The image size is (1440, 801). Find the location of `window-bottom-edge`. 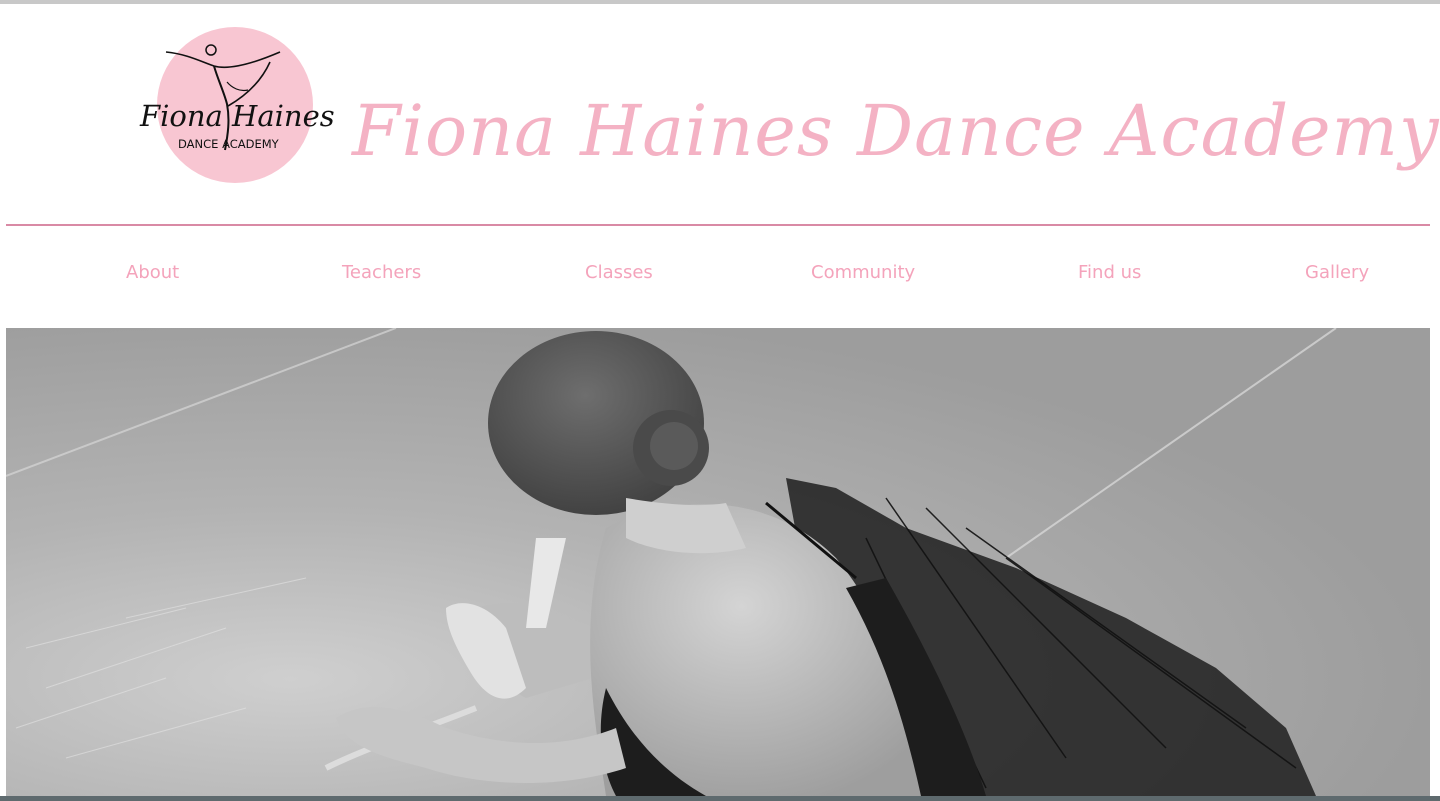

window-bottom-edge is located at coordinates (720, 798).